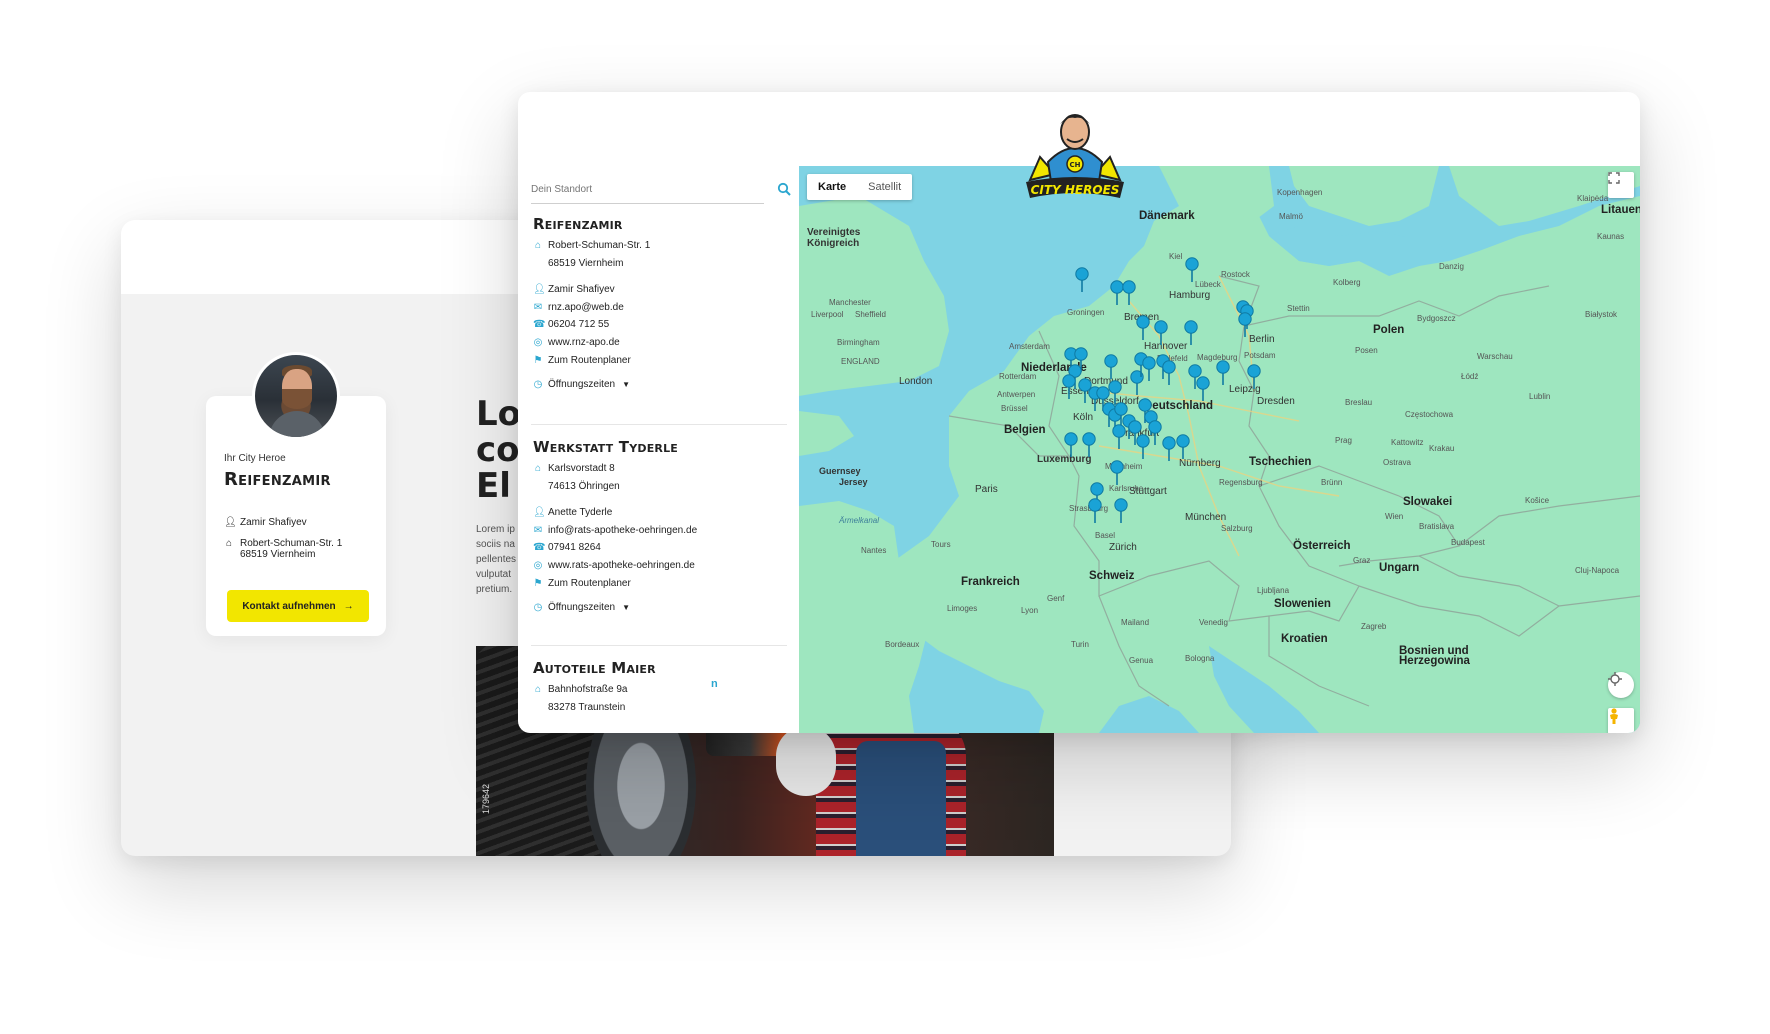  What do you see at coordinates (1322, 546) in the screenshot?
I see `map-label-country: Österreich` at bounding box center [1322, 546].